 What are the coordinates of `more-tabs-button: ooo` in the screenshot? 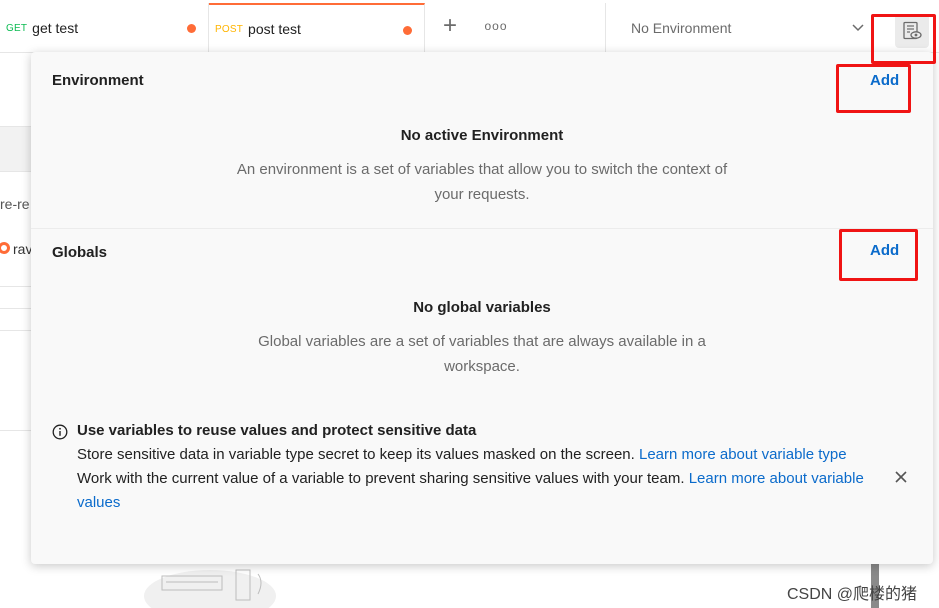 It's located at (496, 26).